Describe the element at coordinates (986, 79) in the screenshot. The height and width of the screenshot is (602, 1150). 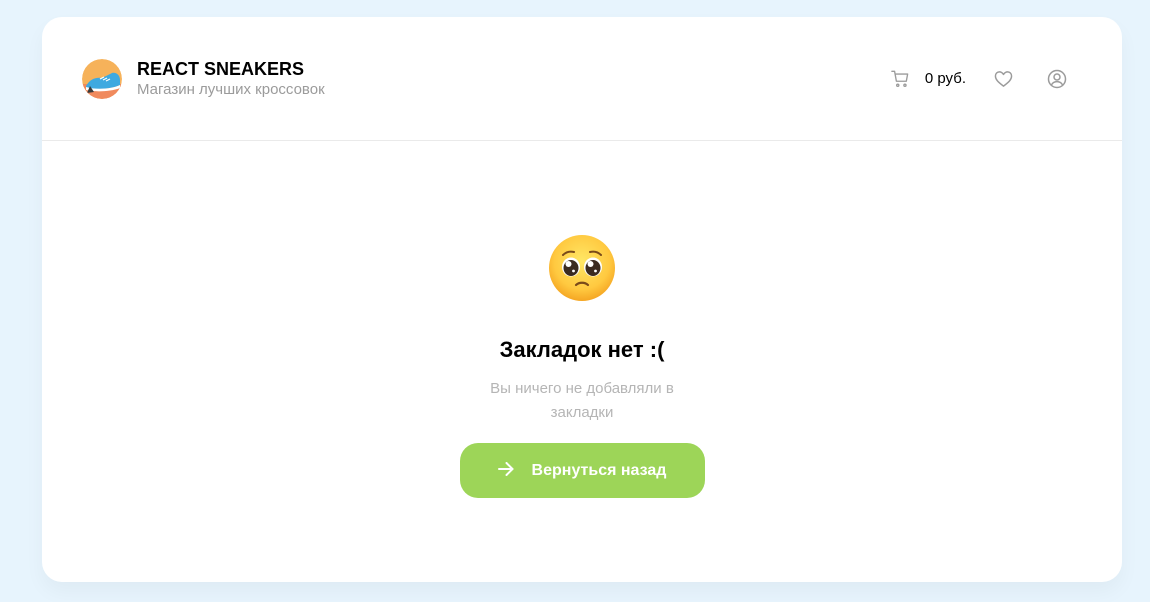
I see `header-actions: 0 руб.` at that location.